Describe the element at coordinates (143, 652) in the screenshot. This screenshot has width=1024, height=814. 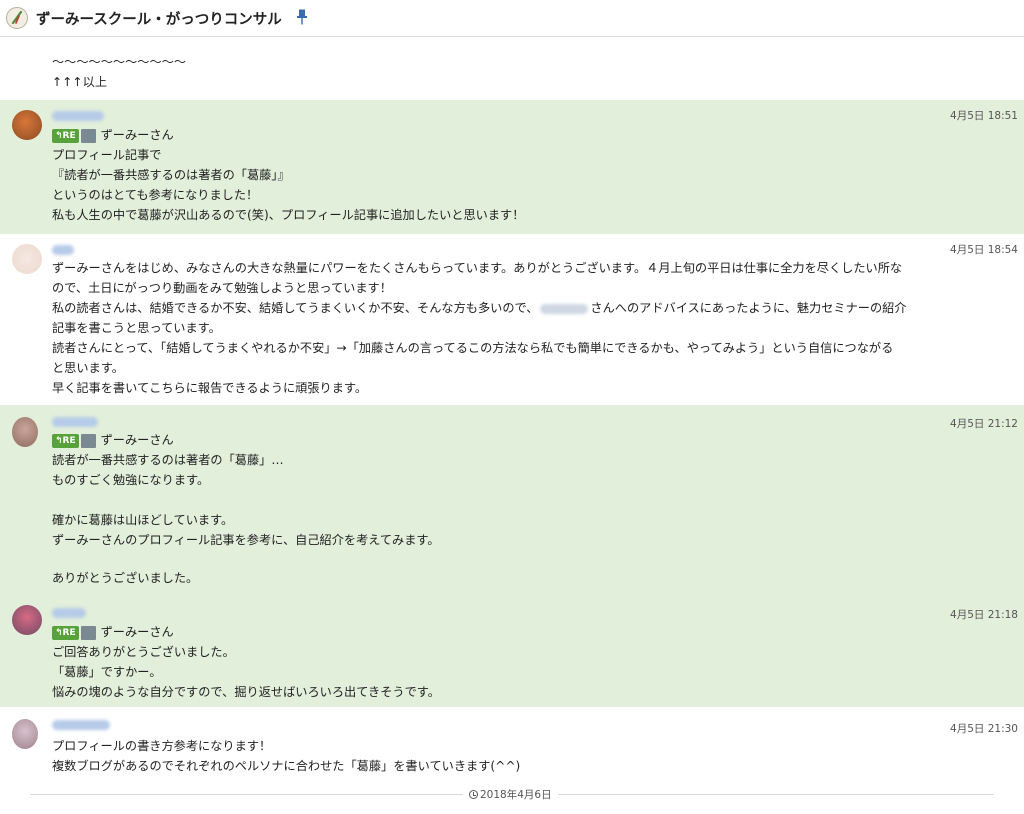
I see `message-line: ご回答ありがとうございました。` at that location.